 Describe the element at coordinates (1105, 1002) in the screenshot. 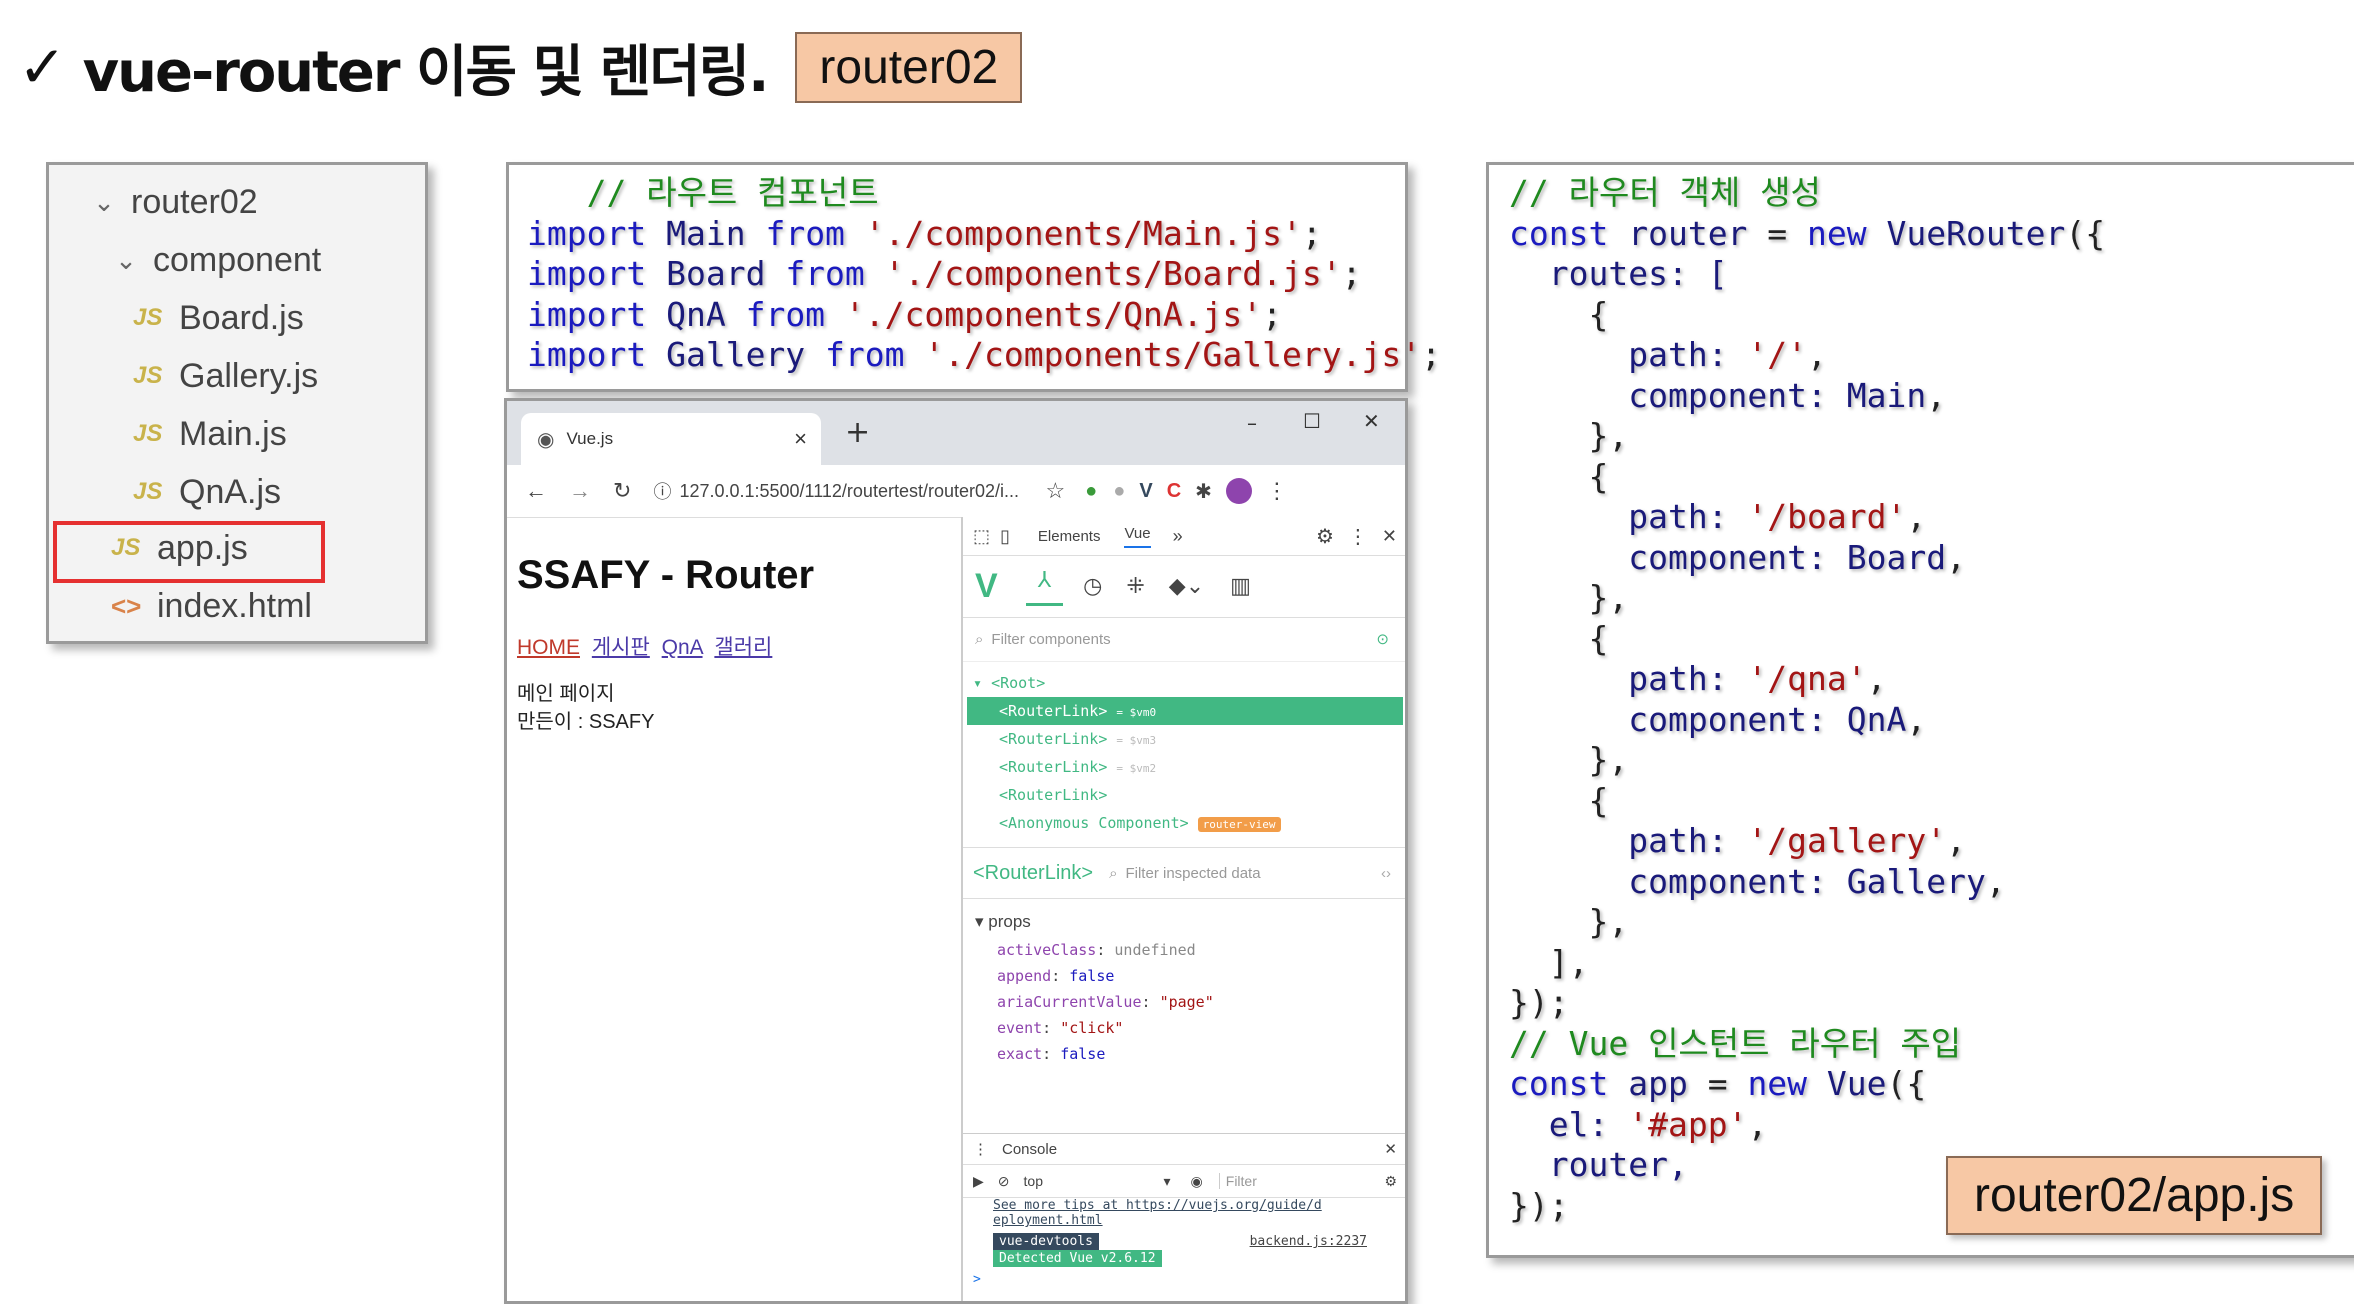

I see `prop-row: ariaCurrentValue: "page"` at that location.